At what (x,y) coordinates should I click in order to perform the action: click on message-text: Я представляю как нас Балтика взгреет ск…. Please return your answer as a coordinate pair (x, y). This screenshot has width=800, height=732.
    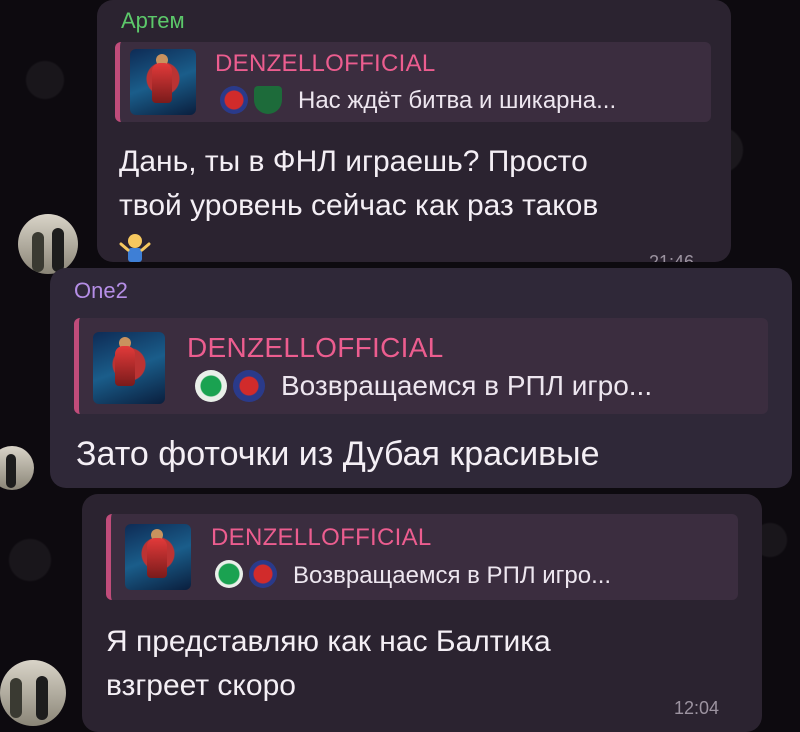
    Looking at the image, I should click on (328, 663).